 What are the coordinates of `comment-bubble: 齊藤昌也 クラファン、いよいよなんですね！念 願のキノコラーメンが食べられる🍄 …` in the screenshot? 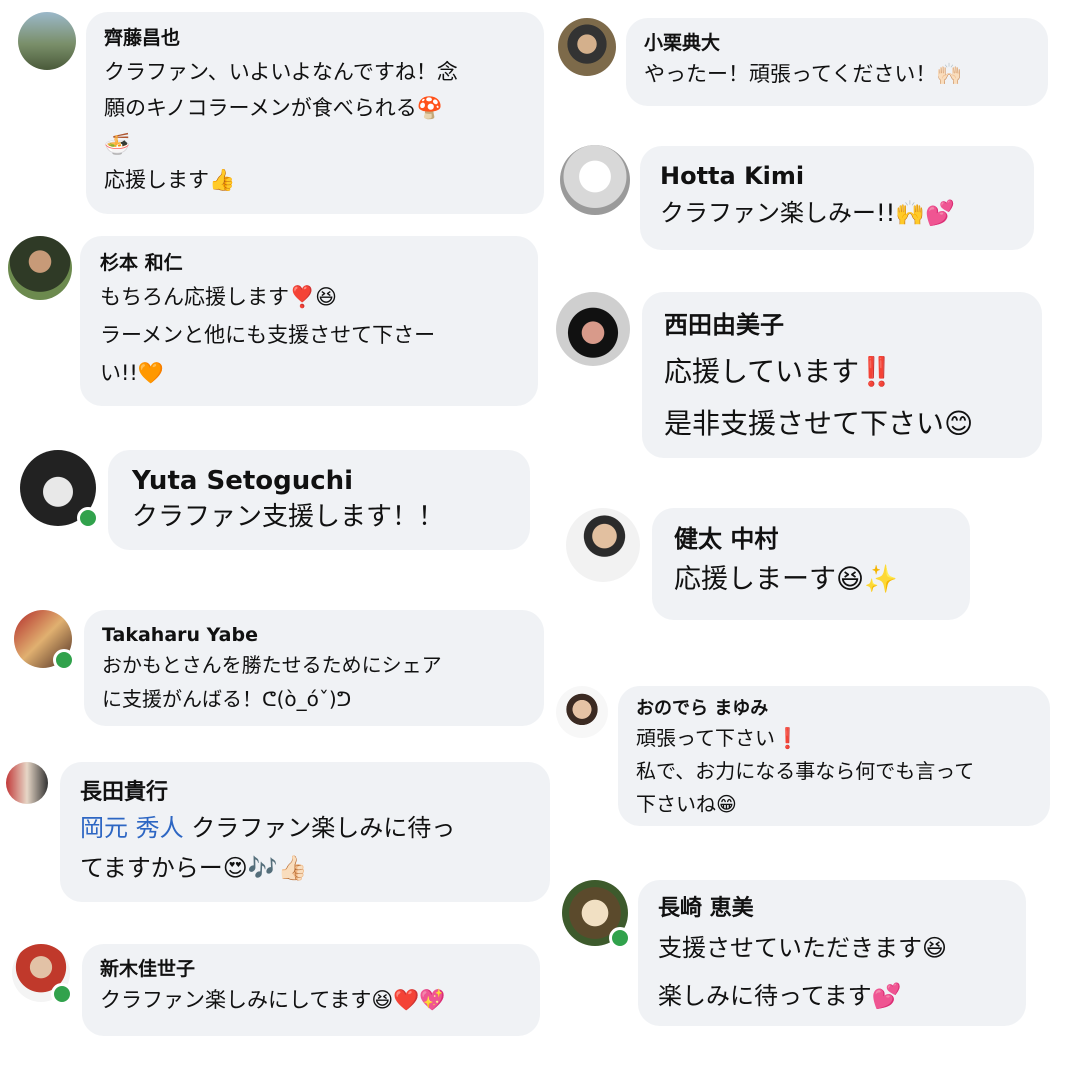 It's located at (315, 113).